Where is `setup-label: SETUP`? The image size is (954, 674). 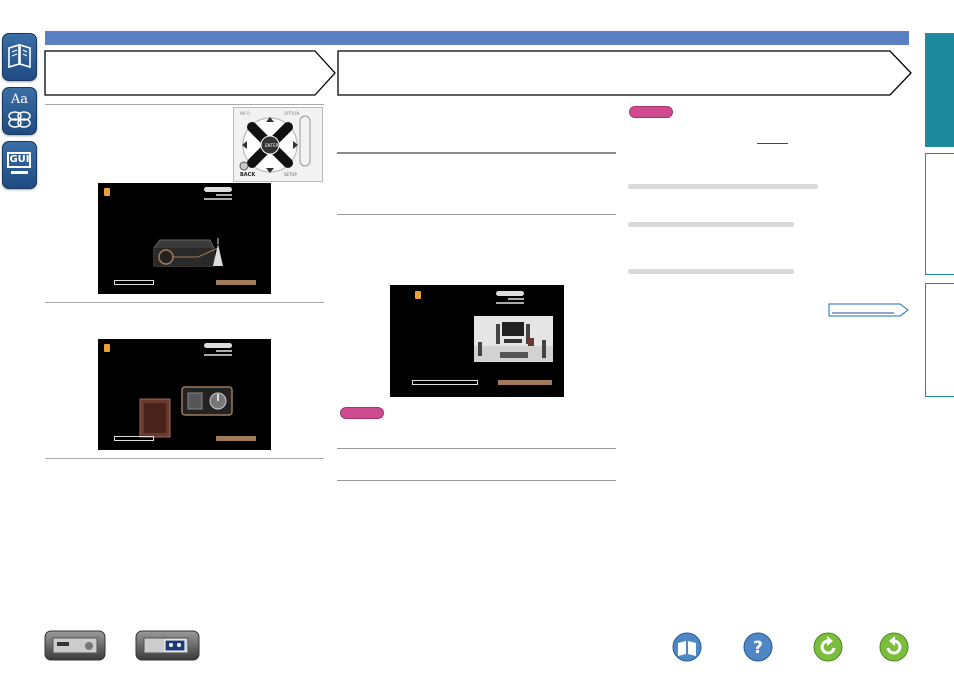 setup-label: SETUP is located at coordinates (290, 174).